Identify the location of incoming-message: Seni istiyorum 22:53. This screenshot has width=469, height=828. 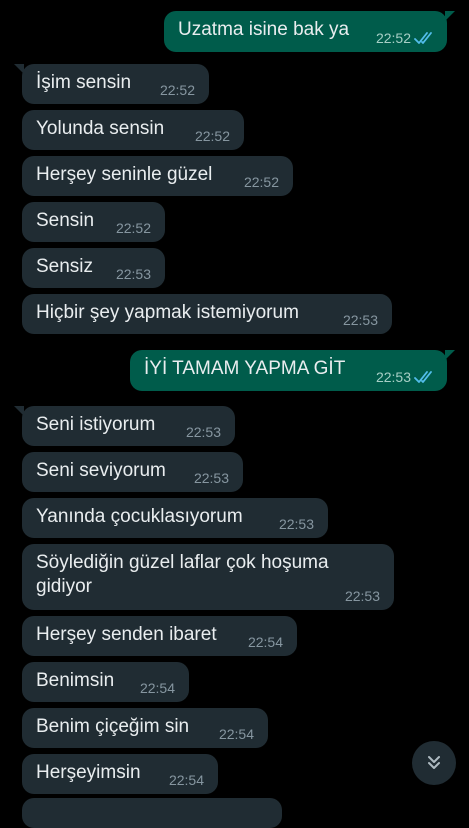
(124, 426).